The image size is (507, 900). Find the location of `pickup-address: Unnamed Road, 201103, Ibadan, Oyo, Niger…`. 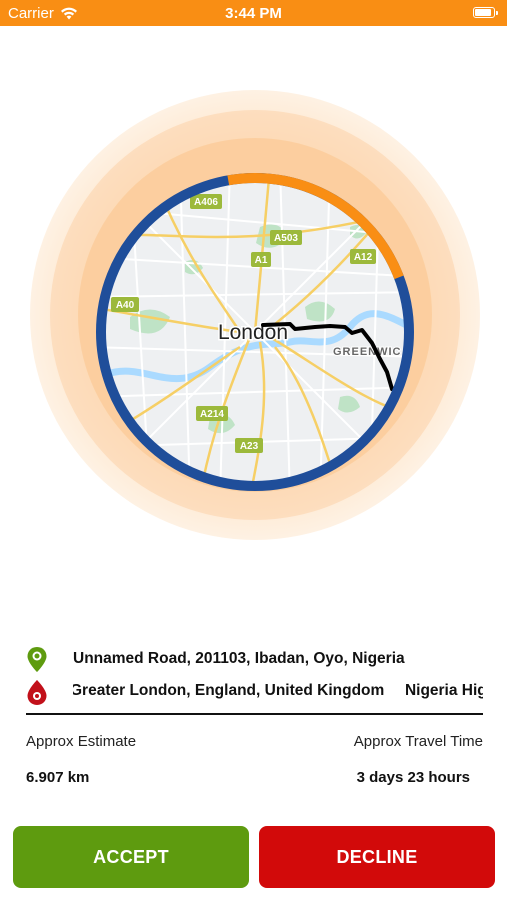

pickup-address: Unnamed Road, 201103, Ibadan, Oyo, Niger… is located at coordinates (239, 658).